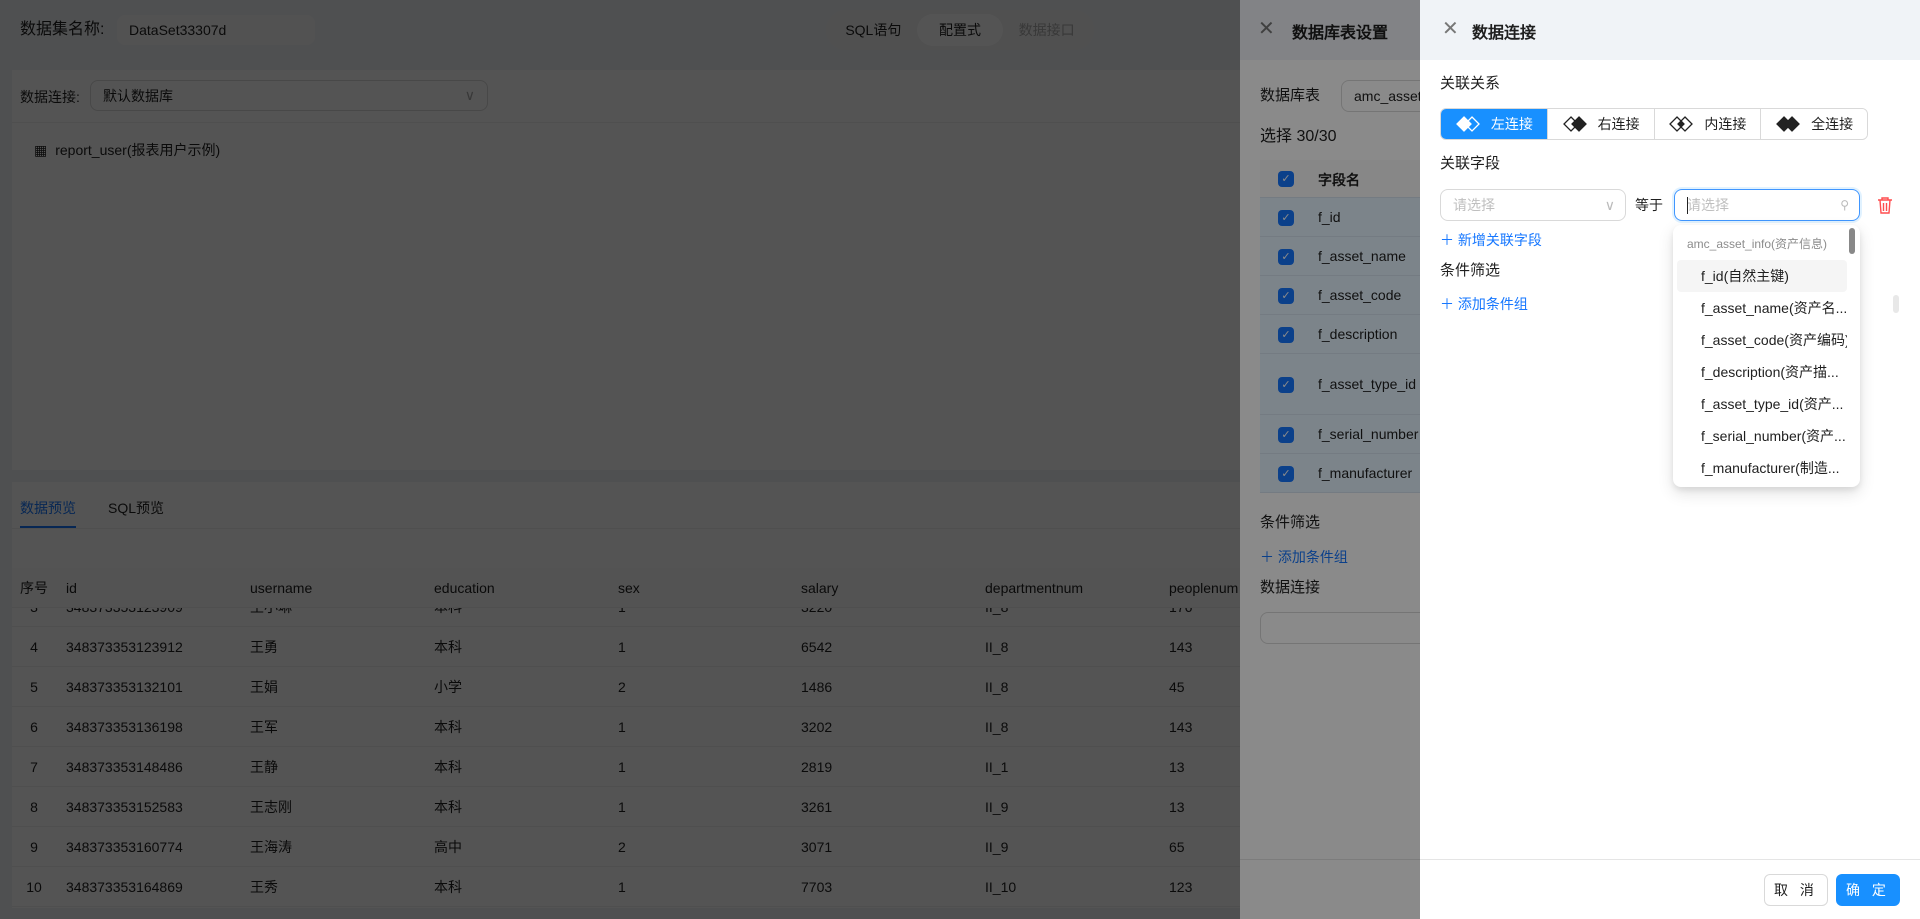 The height and width of the screenshot is (919, 1920). What do you see at coordinates (1504, 33) in the screenshot?
I see `drawer-title: 数据连接` at bounding box center [1504, 33].